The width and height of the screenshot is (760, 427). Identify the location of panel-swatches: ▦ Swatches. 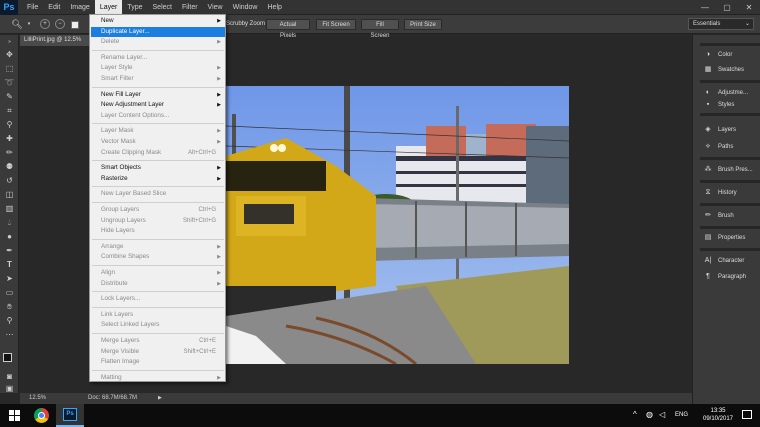
(730, 70).